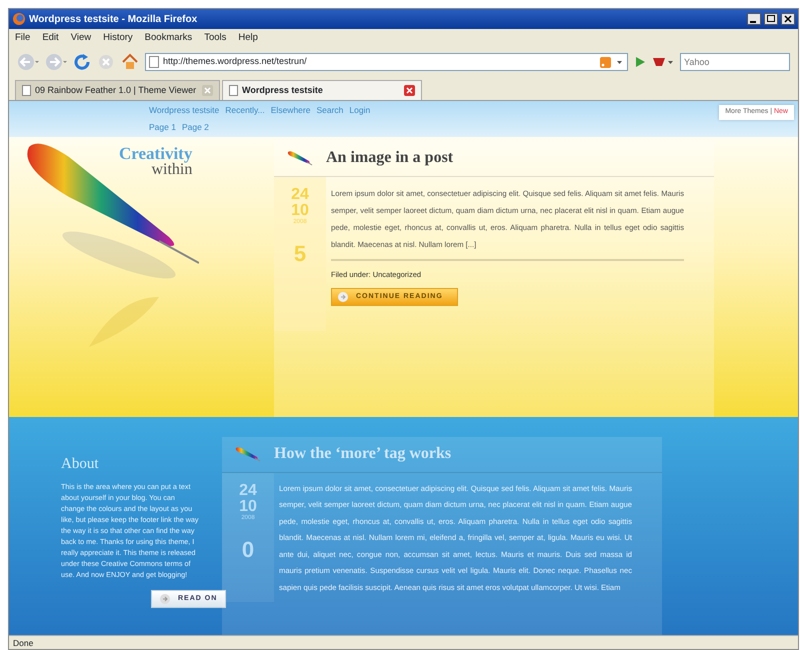 The image size is (801, 650). What do you see at coordinates (640, 62) in the screenshot?
I see `go-icon` at bounding box center [640, 62].